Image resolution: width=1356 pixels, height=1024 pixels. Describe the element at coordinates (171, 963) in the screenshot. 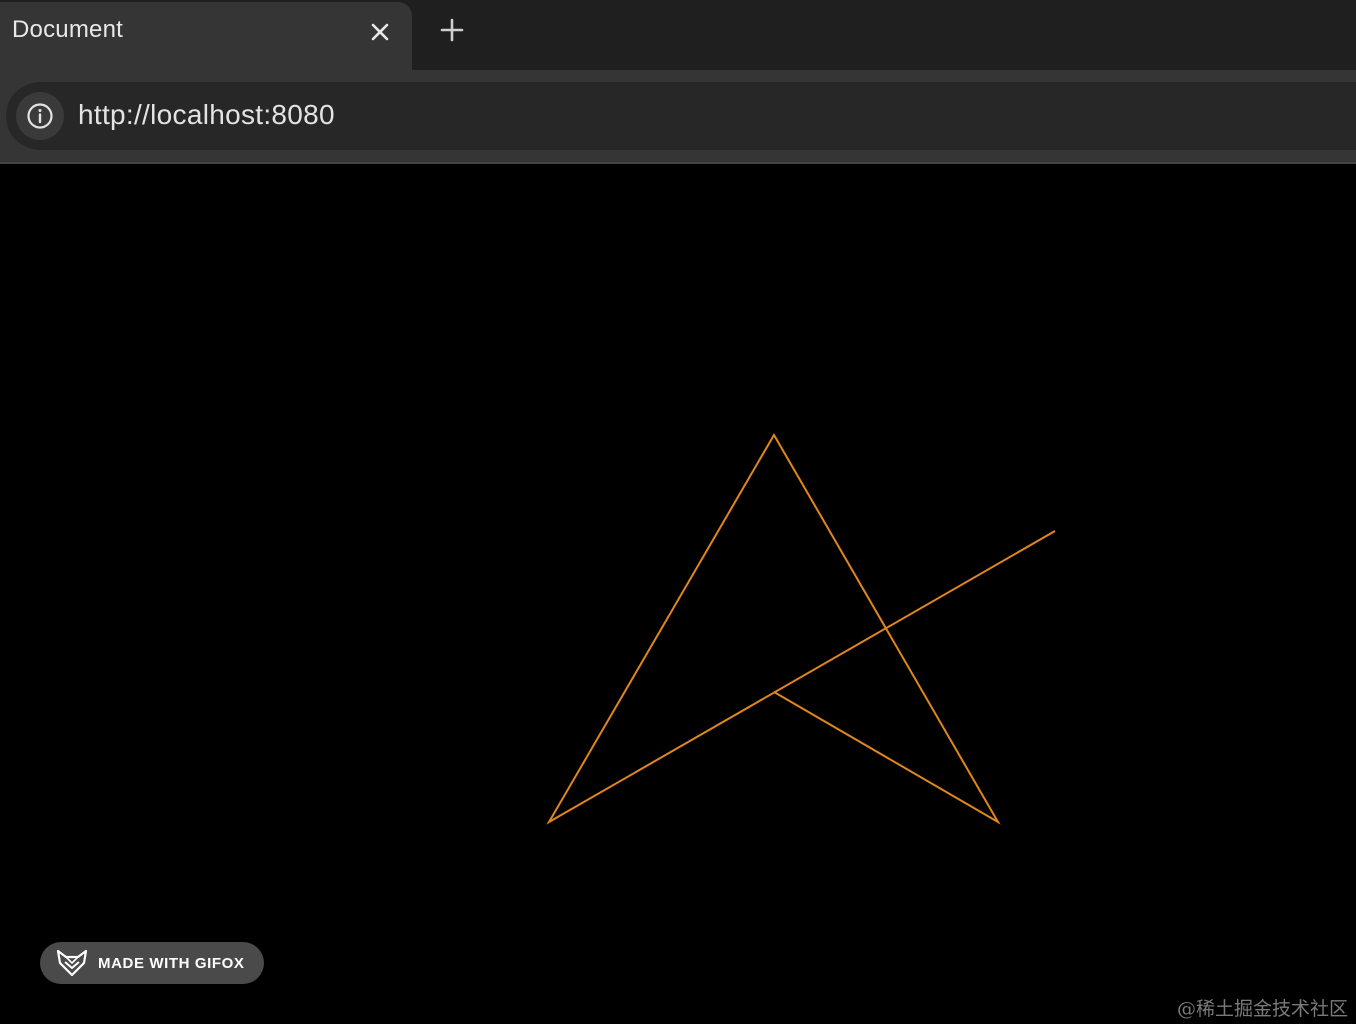

I see `badge-label: MADE WITH GIFOX` at that location.